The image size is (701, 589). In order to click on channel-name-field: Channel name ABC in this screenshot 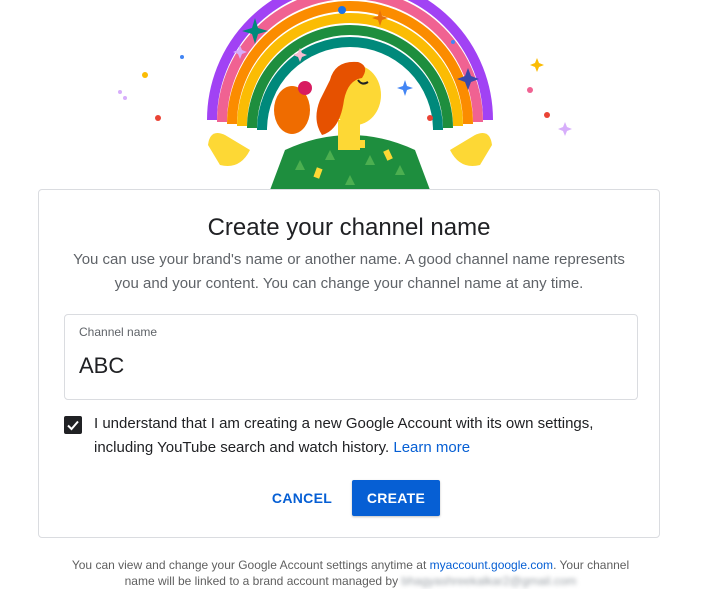, I will do `click(351, 357)`.